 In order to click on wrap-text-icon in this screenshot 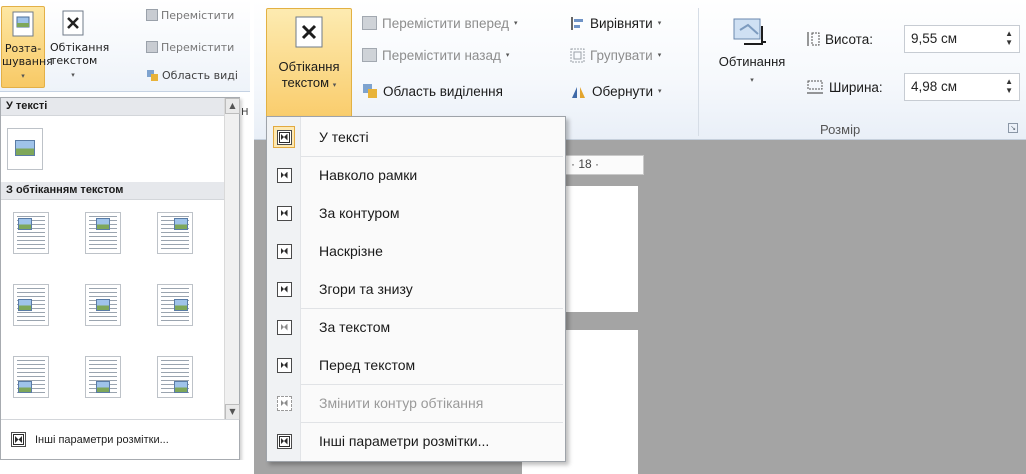, I will do `click(309, 32)`.